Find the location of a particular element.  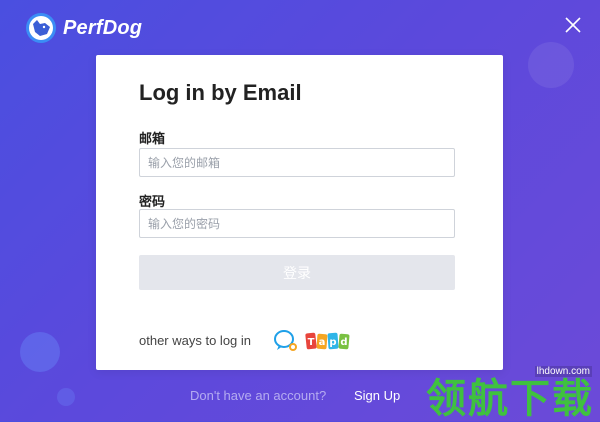

signup-link: Sign Up is located at coordinates (377, 395).